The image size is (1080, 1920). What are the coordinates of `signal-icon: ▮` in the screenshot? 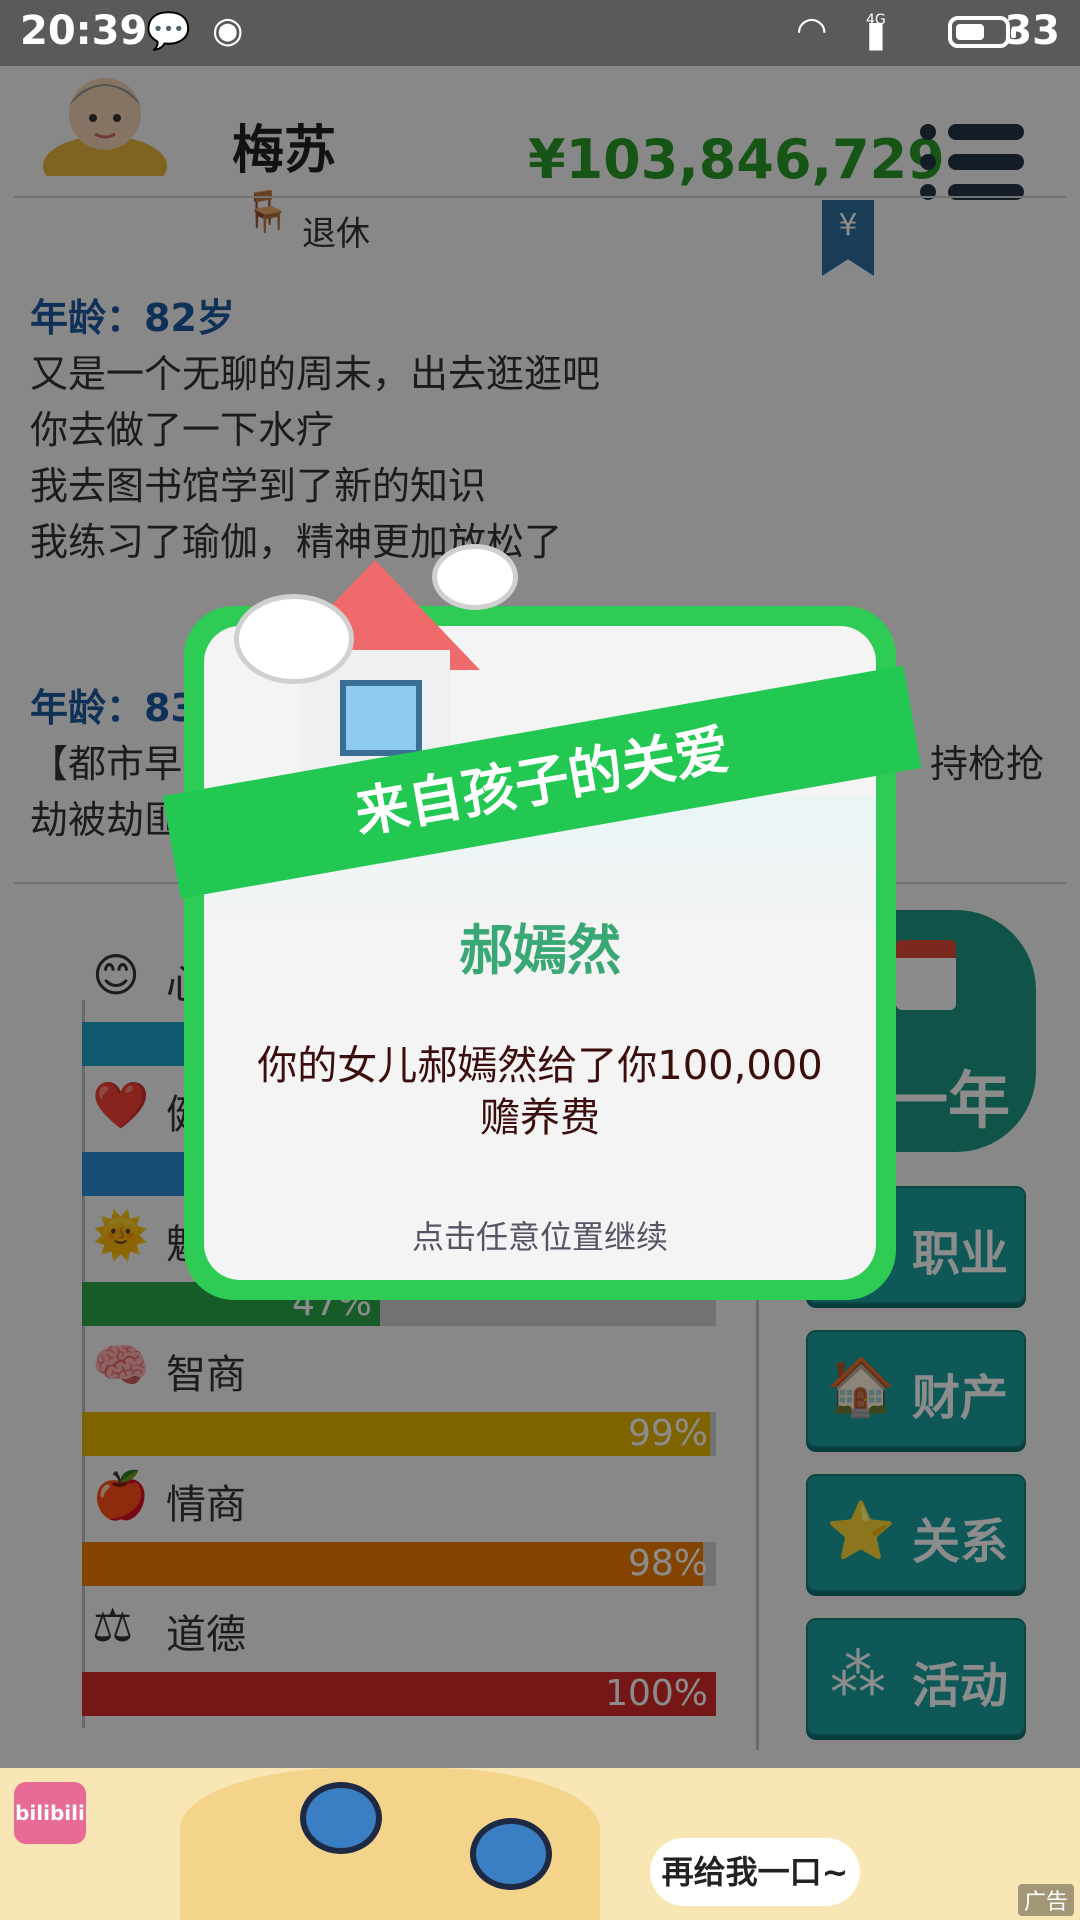 It's located at (876, 34).